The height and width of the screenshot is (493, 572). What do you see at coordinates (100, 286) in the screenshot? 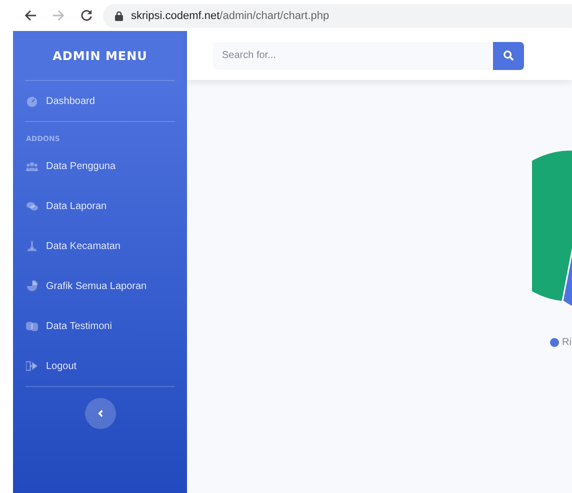
I see `sidebar-item: Grafik Semua Laporan` at bounding box center [100, 286].